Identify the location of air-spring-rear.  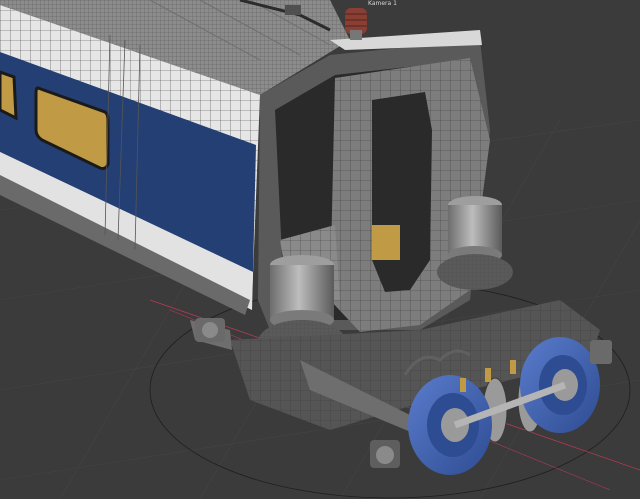
(475, 243).